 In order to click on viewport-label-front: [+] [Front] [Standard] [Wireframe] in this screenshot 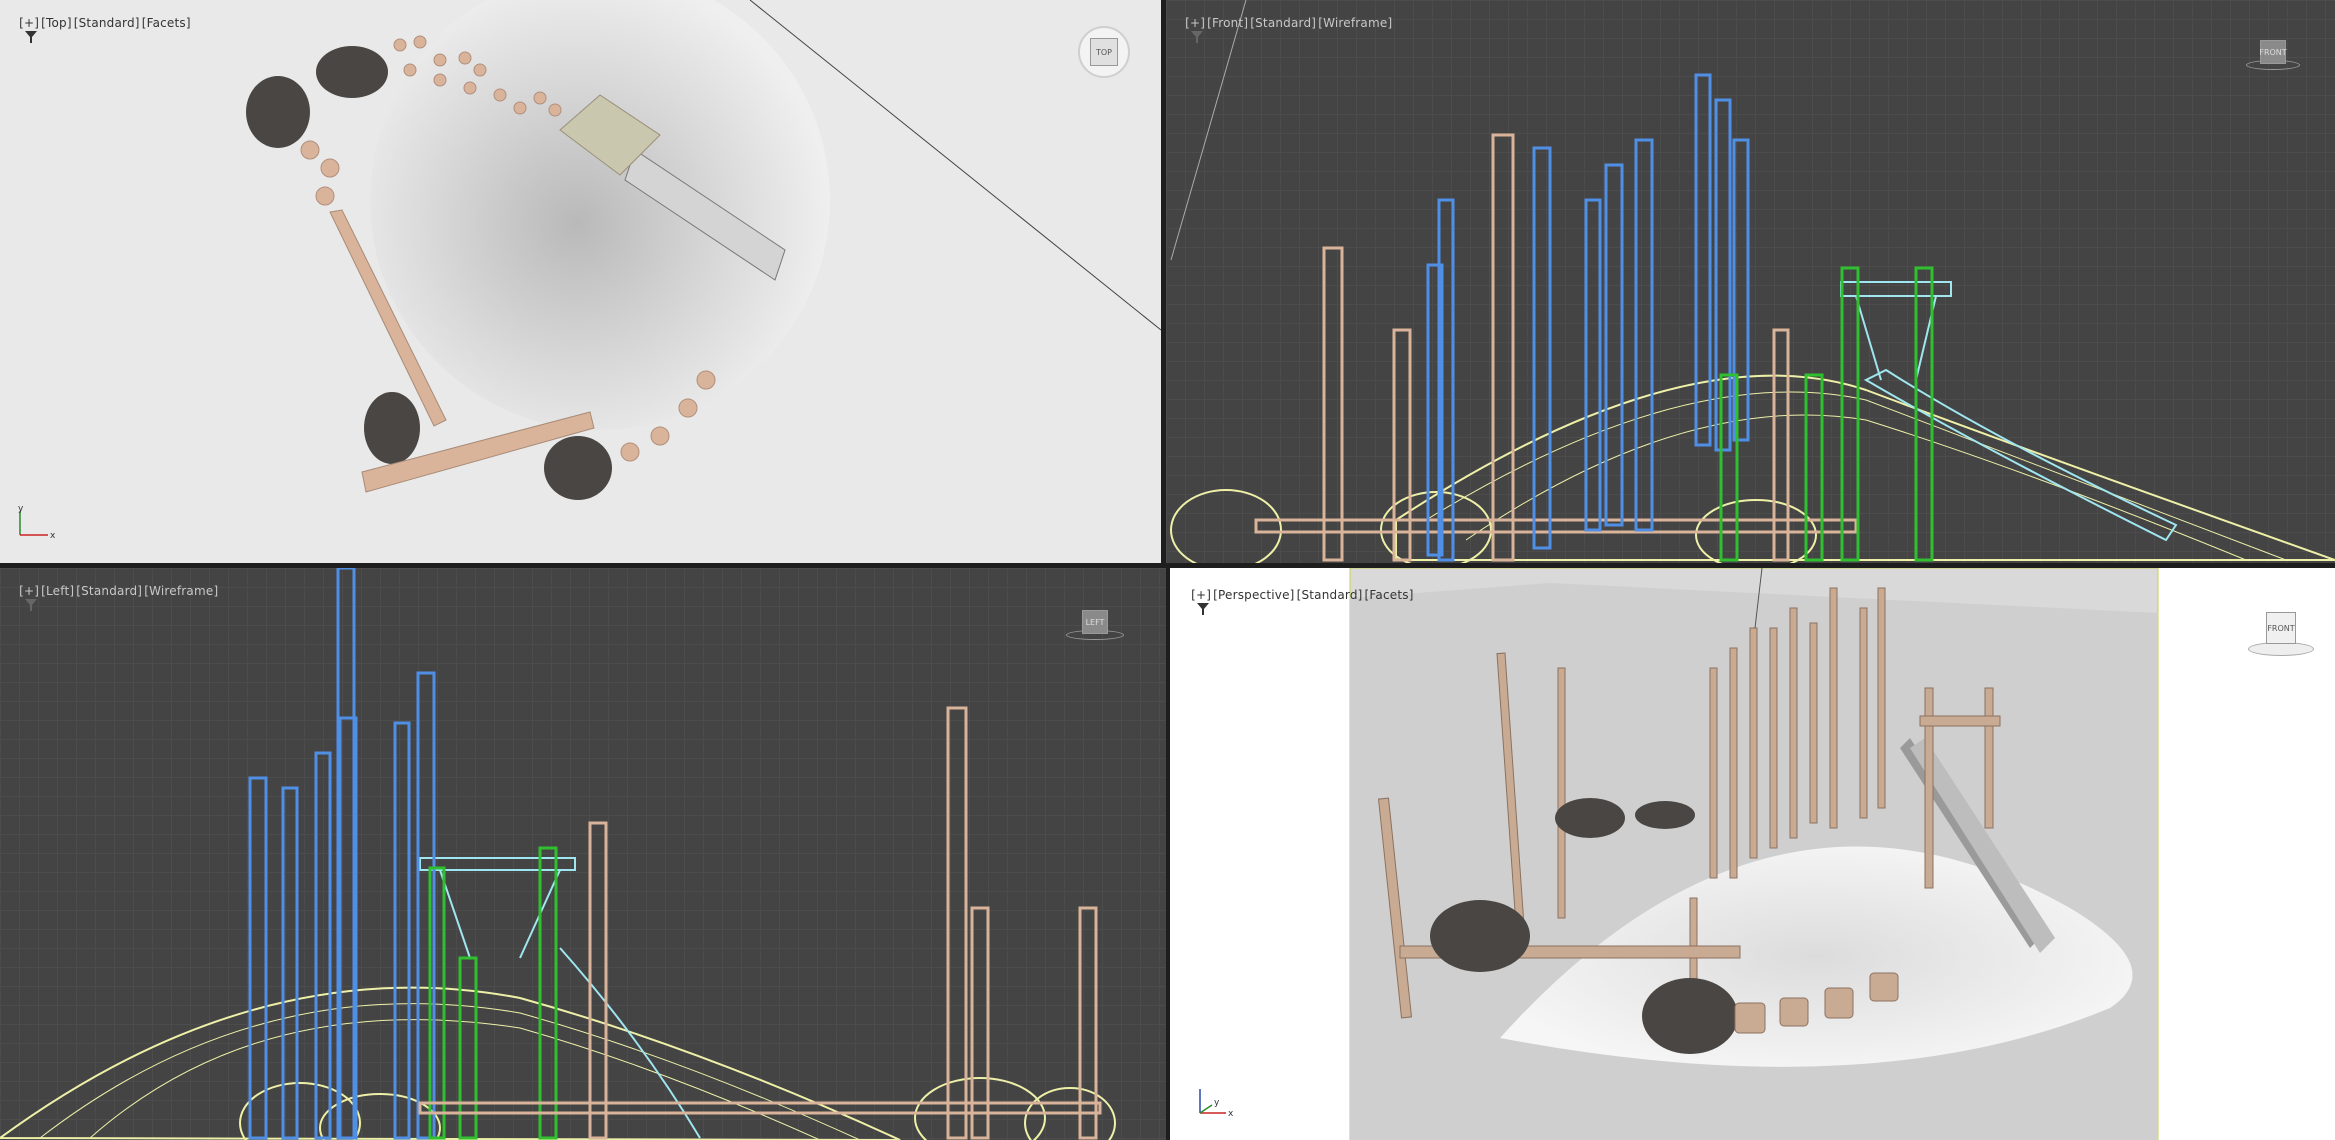, I will do `click(1280, 30)`.